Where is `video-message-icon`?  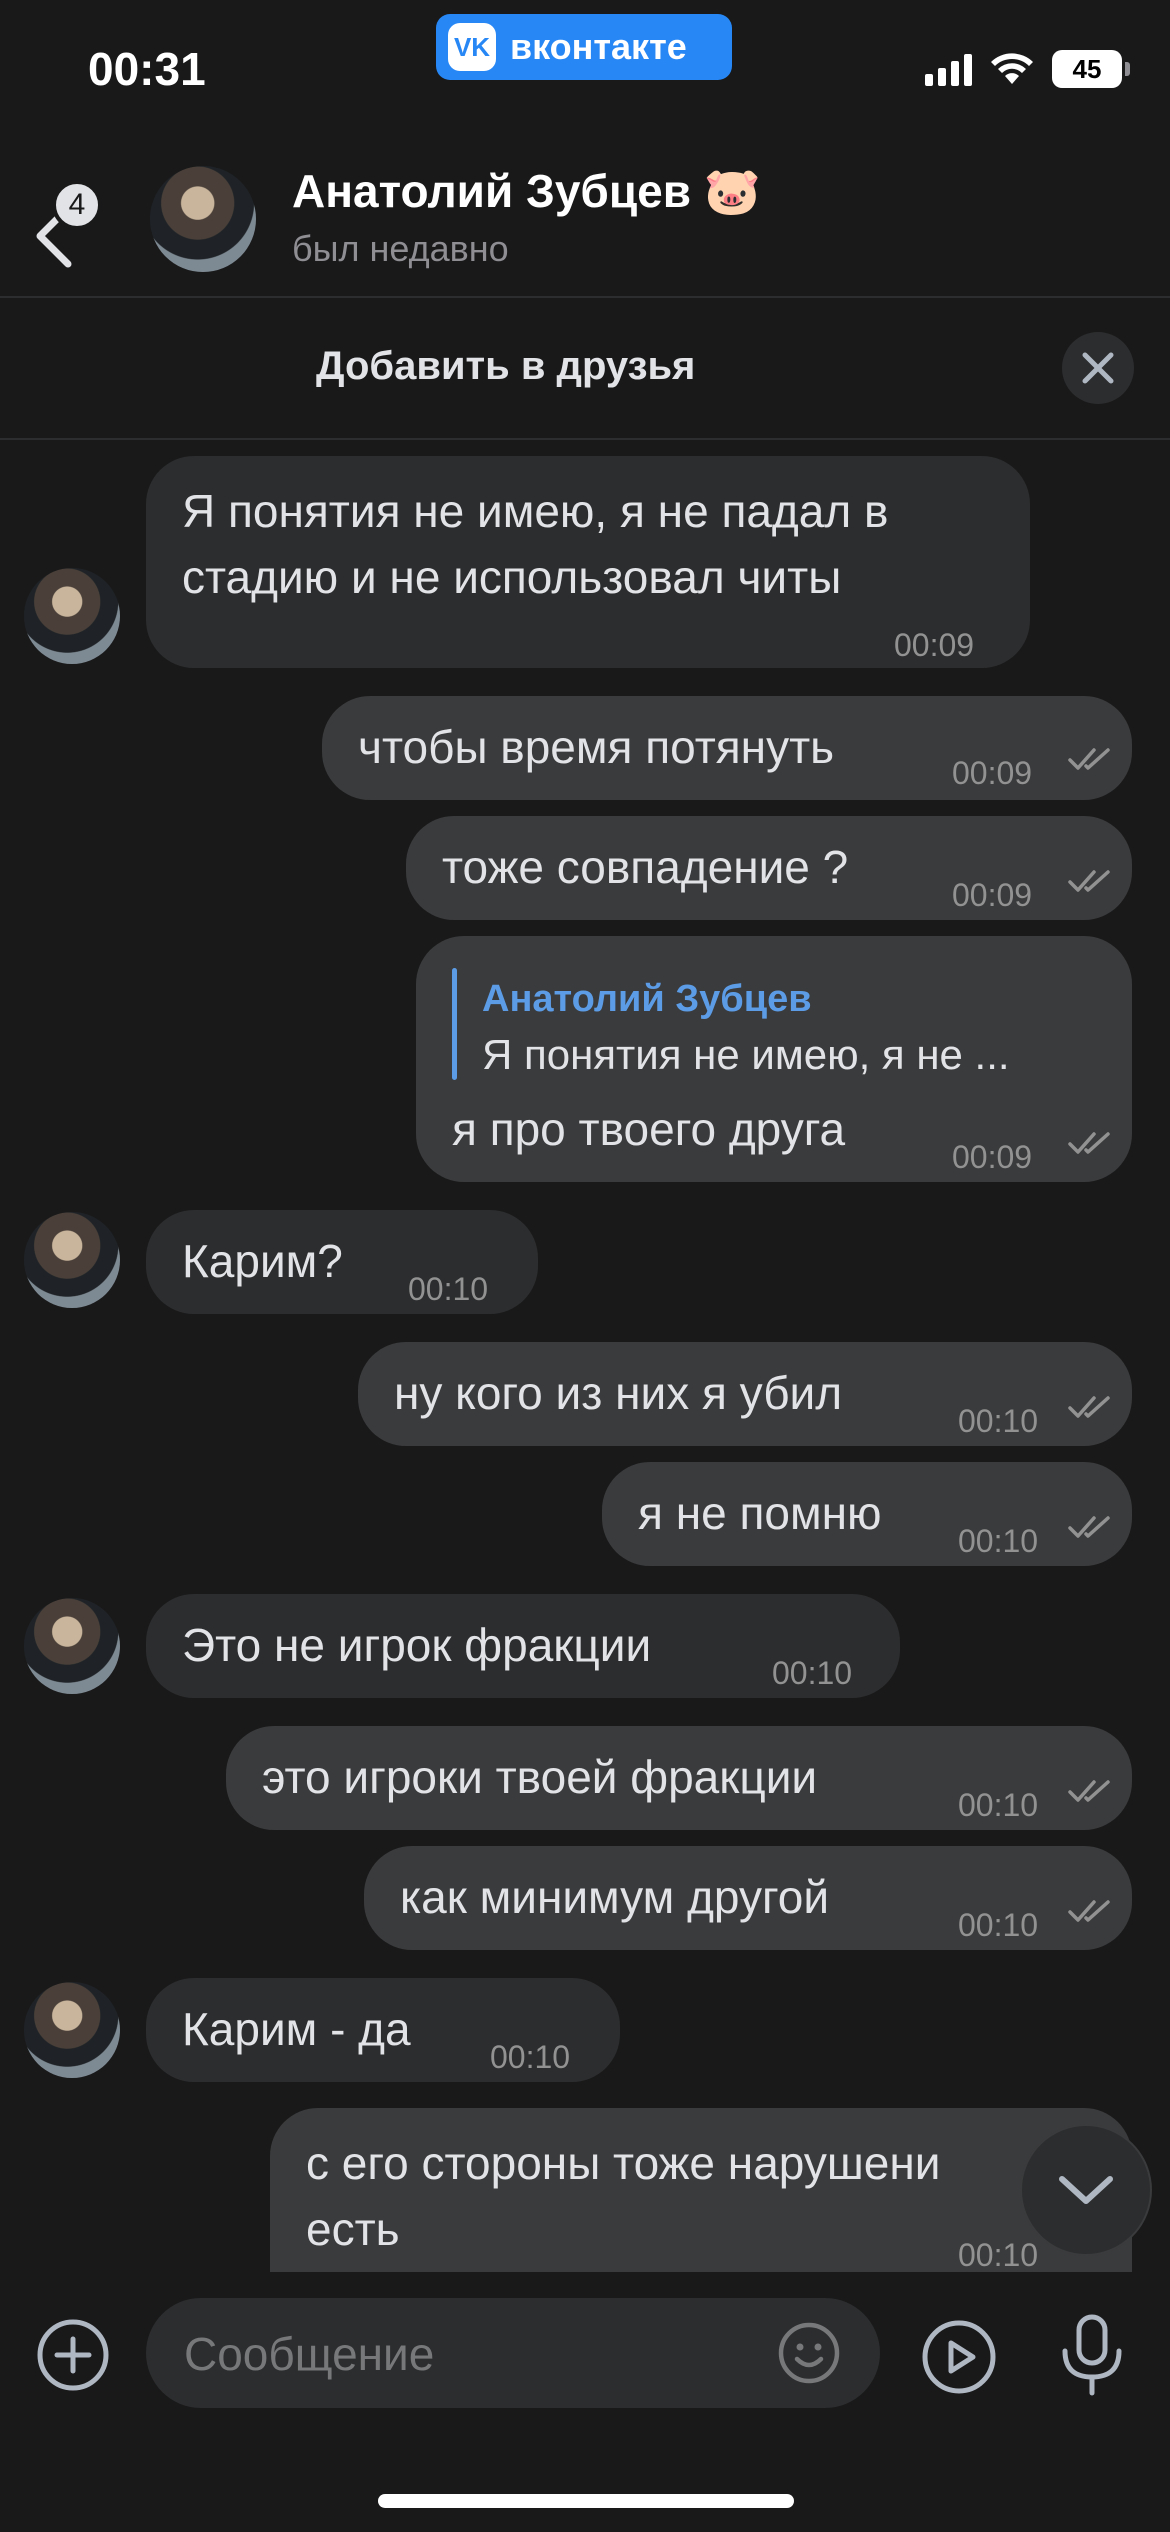 video-message-icon is located at coordinates (959, 2357).